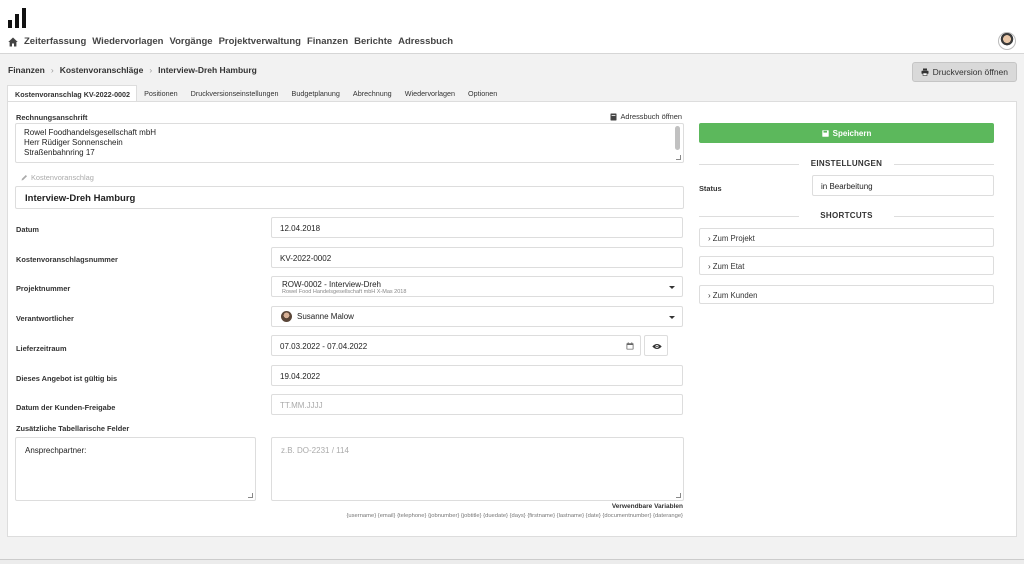  Describe the element at coordinates (72, 93) in the screenshot. I see `tab-kostenvoranschlag: Kostenvoranschlag KV-2022-0002` at that location.